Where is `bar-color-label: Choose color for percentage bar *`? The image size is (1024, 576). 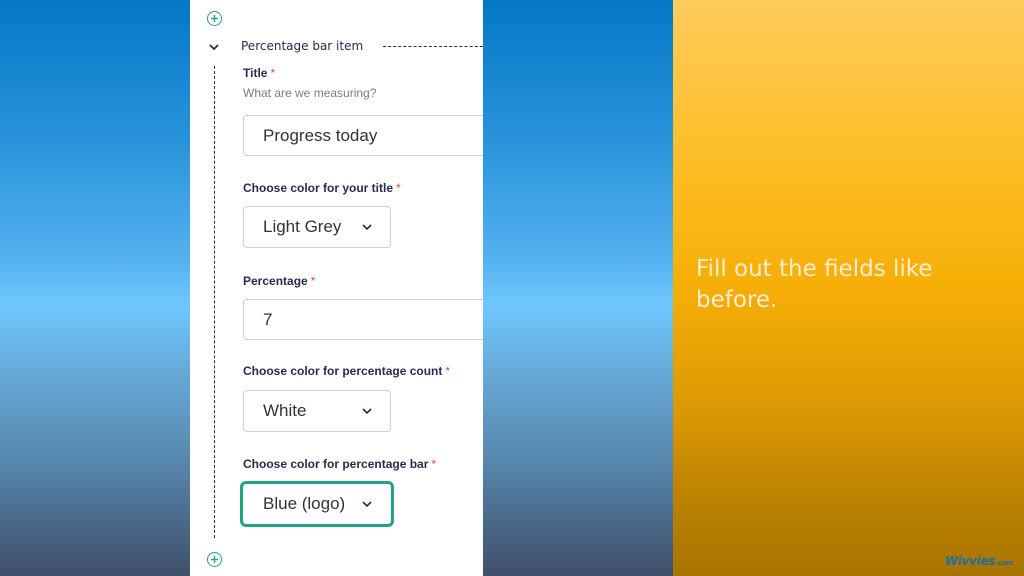
bar-color-label: Choose color for percentage bar * is located at coordinates (339, 464).